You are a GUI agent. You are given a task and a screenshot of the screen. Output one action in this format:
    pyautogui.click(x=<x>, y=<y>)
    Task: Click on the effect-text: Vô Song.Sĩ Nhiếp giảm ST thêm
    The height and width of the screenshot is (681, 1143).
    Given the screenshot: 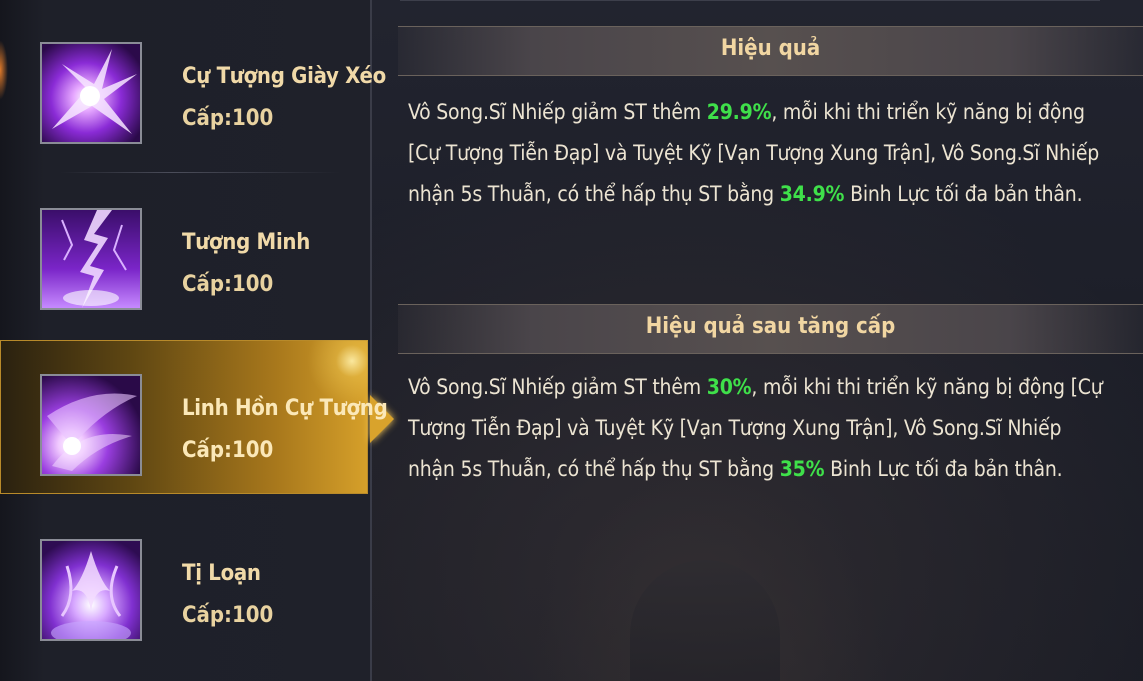 What is the action you would take?
    pyautogui.click(x=557, y=112)
    